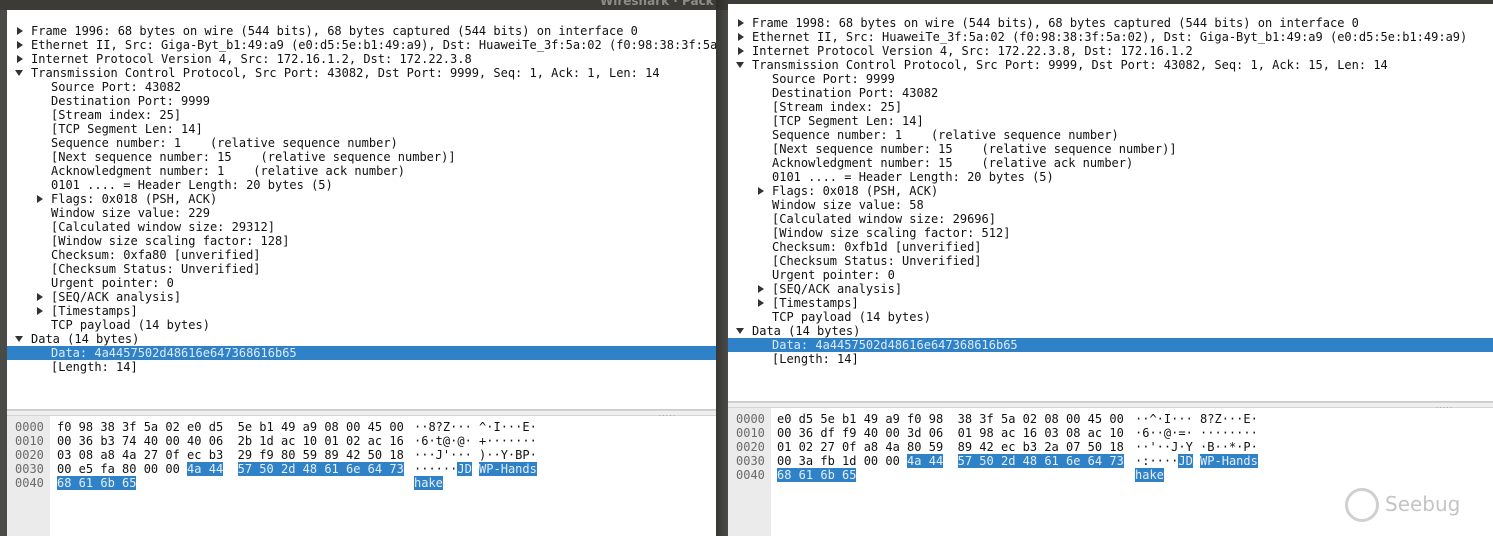 This screenshot has width=1493, height=536. I want to click on ascii-bytes: ·6··@·=· ········, so click(1196, 433).